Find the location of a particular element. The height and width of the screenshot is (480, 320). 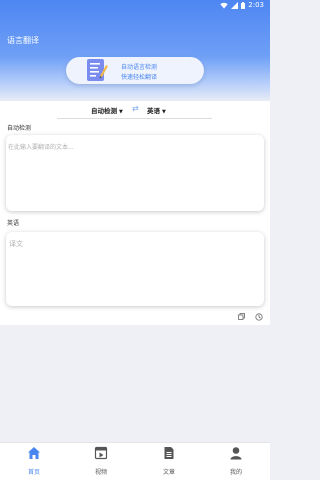

tab-article: 文章 is located at coordinates (169, 461).